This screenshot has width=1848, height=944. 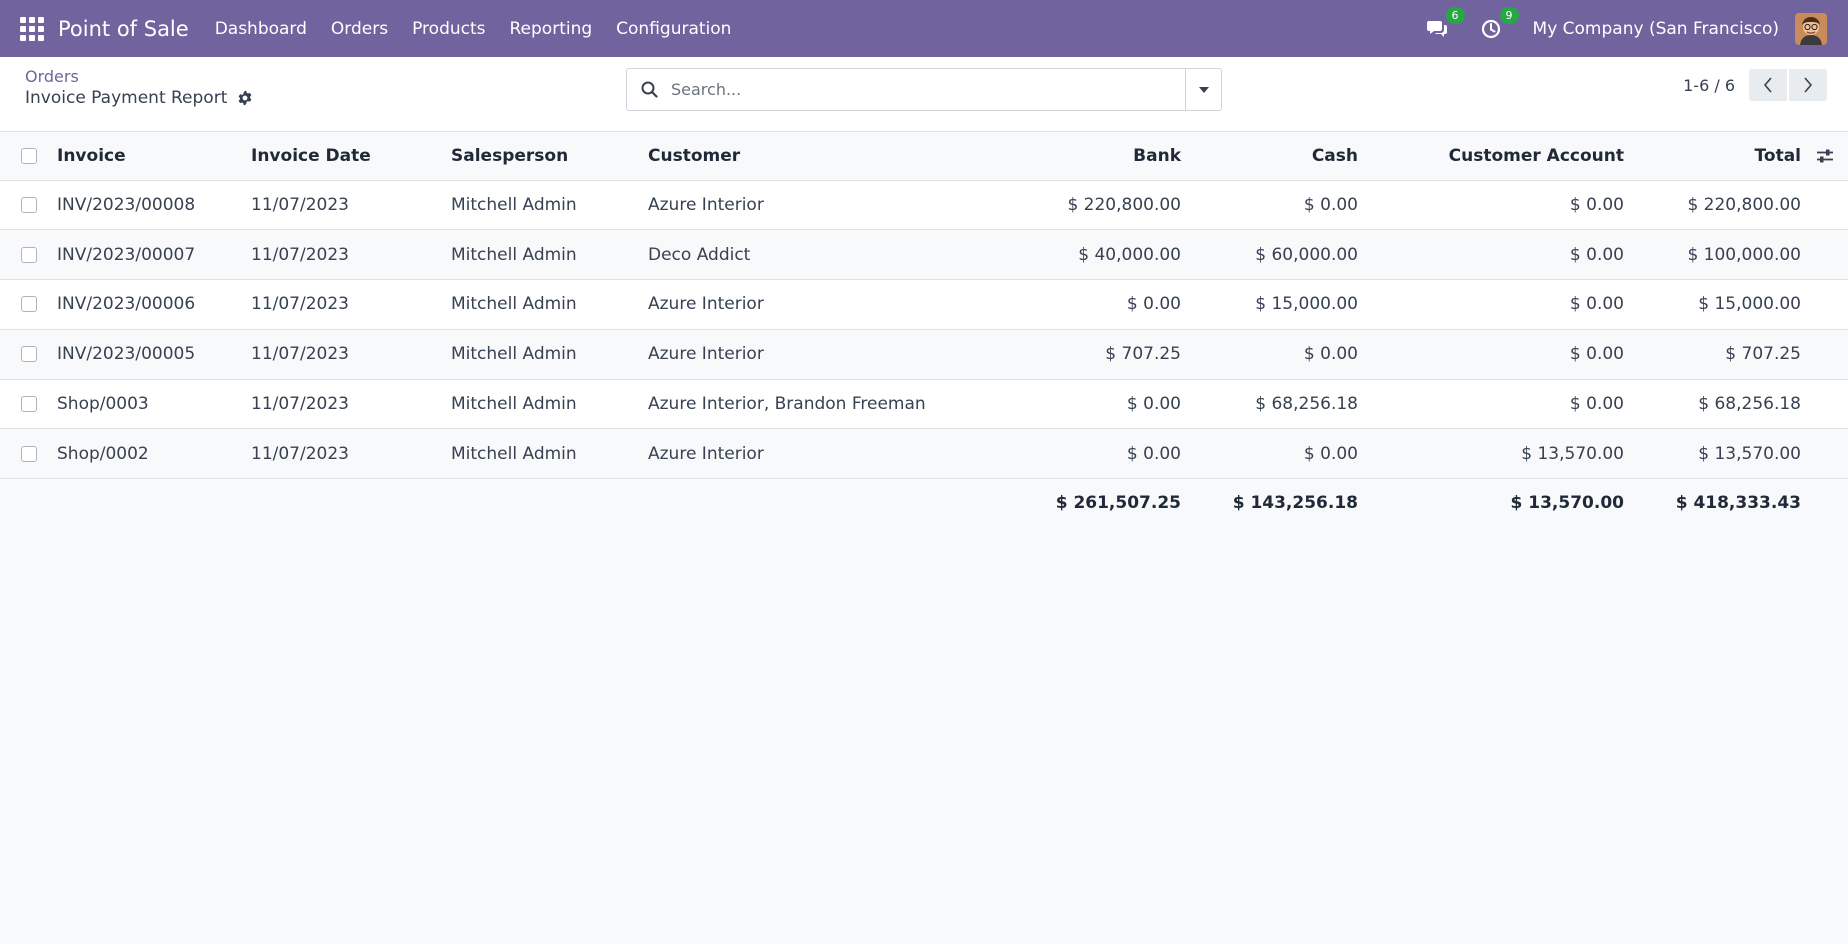 I want to click on cell-customer-account: $ 13,570.00, so click(x=1491, y=454).